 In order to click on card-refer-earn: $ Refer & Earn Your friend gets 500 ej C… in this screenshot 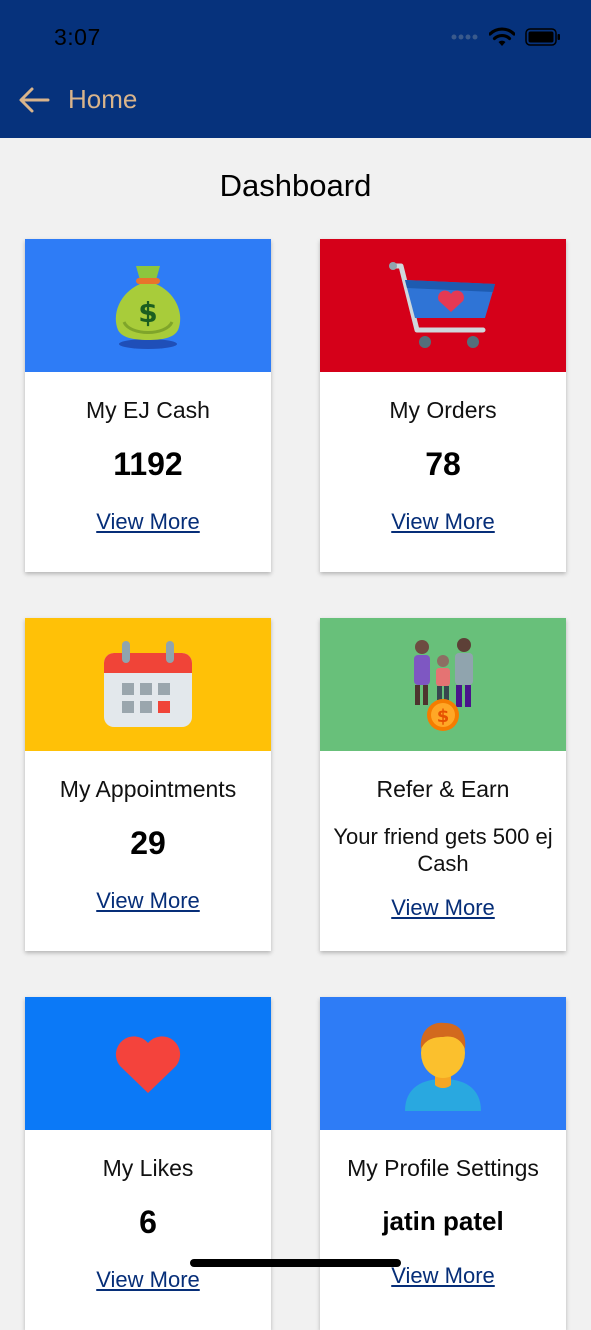, I will do `click(443, 784)`.